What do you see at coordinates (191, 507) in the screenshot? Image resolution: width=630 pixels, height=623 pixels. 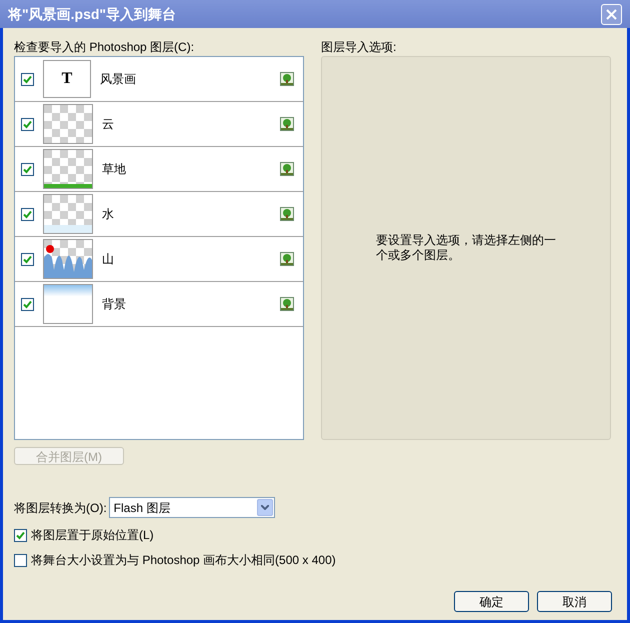 I see `convert-dropdown: Flash 图层` at bounding box center [191, 507].